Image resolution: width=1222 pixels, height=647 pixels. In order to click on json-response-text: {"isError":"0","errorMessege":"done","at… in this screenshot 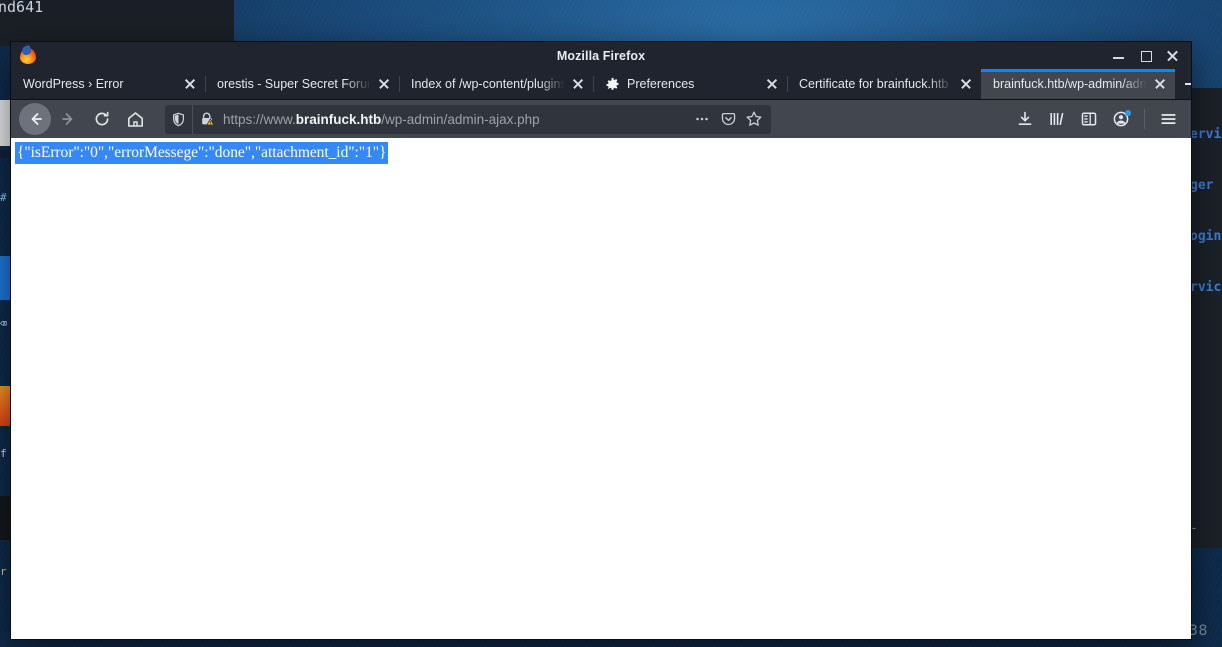, I will do `click(202, 153)`.